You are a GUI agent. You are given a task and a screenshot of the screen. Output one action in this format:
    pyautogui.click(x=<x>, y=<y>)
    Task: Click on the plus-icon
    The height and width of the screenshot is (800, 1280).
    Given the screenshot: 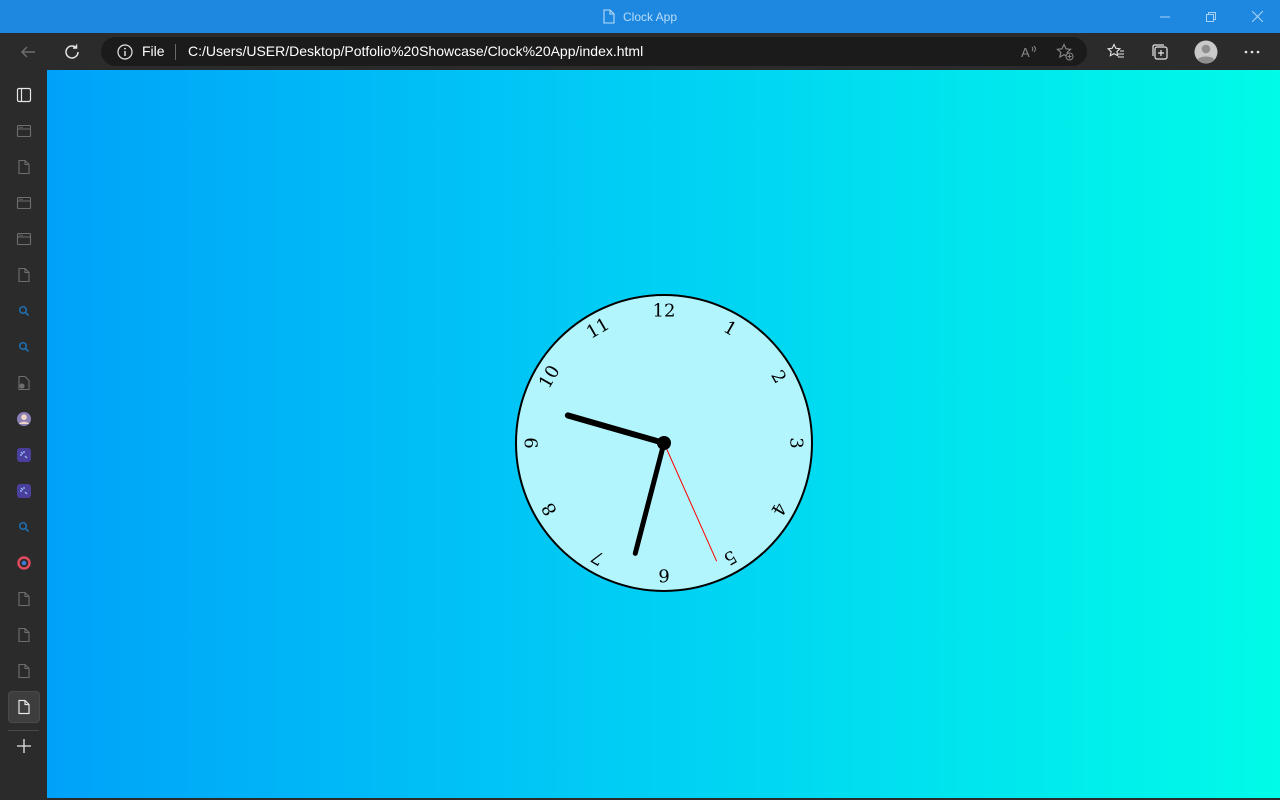 What is the action you would take?
    pyautogui.click(x=24, y=746)
    